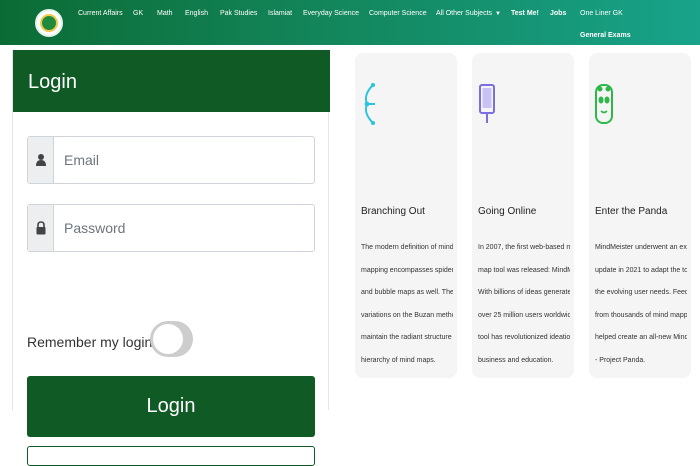  Describe the element at coordinates (280, 13) in the screenshot. I see `nav-item-islamiat: Islamiat` at that location.